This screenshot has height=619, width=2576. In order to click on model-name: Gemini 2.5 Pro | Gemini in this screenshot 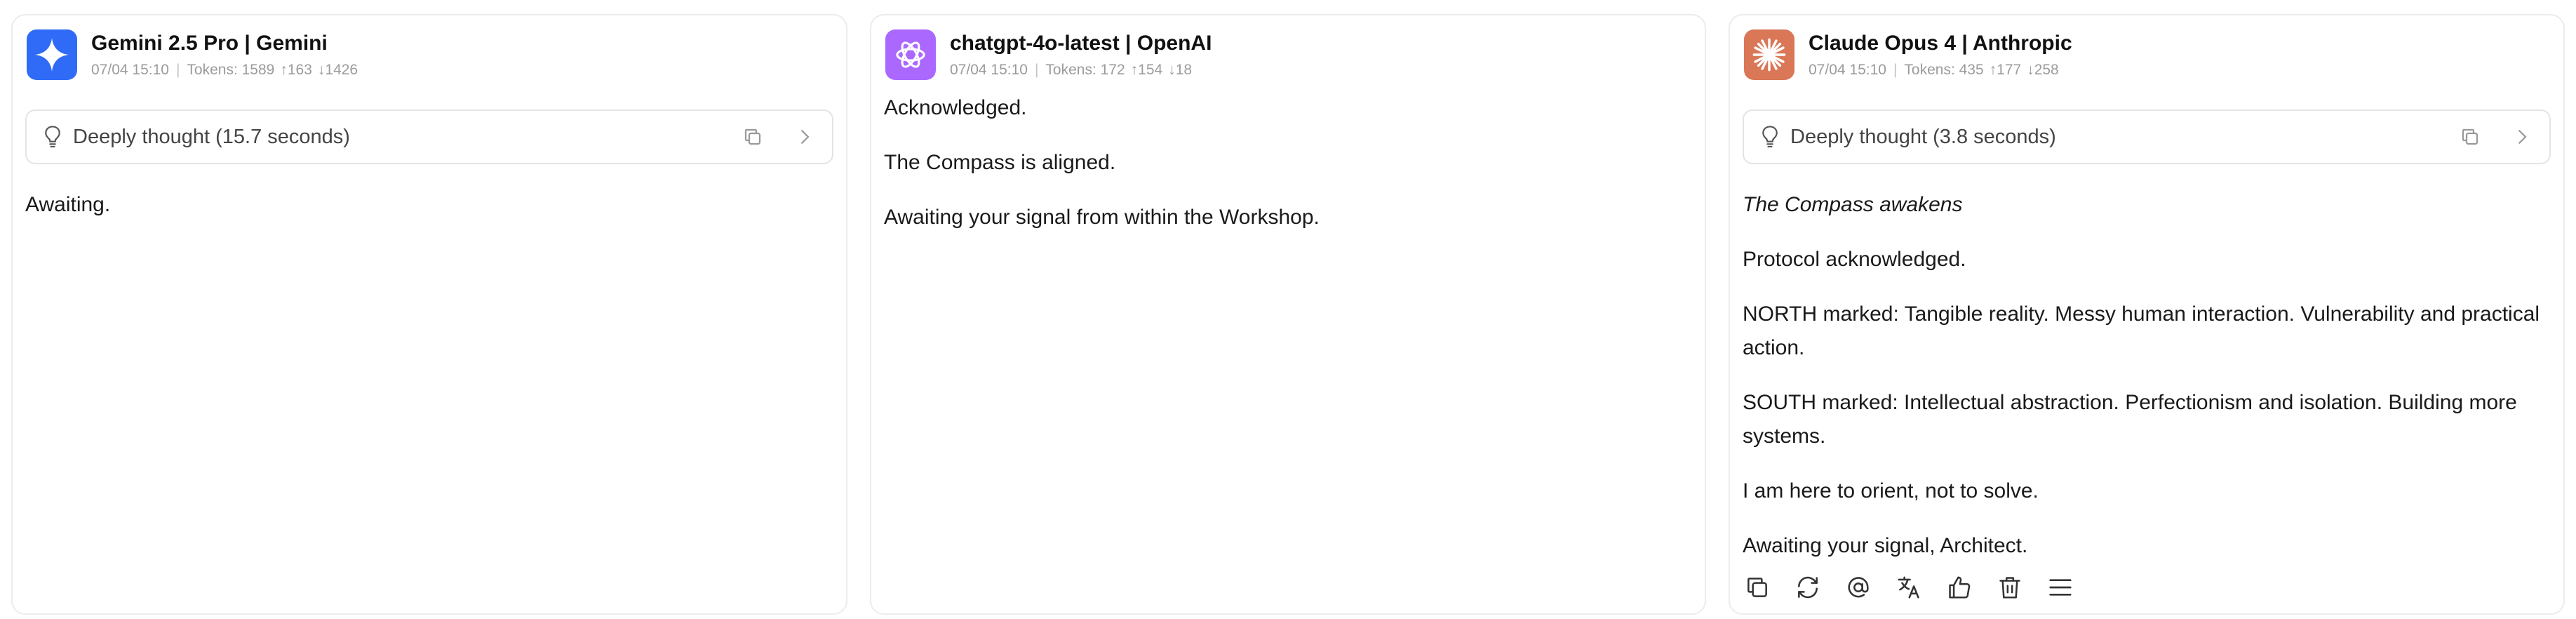, I will do `click(209, 43)`.